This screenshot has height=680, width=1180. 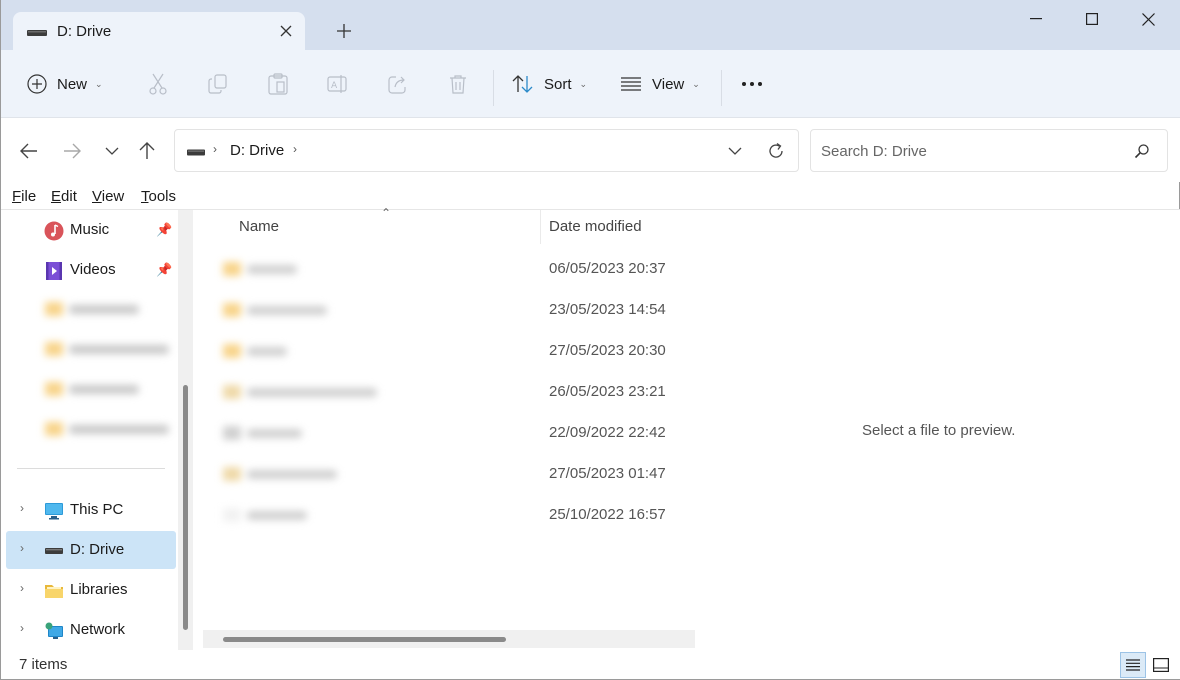 I want to click on minimize-icon, so click(x=1036, y=19).